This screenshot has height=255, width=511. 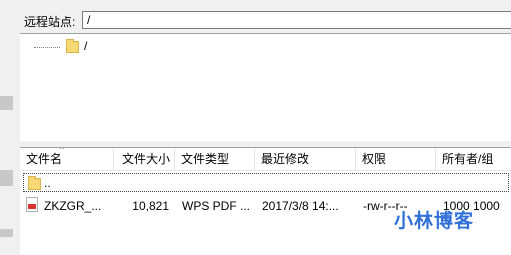 What do you see at coordinates (62, 151) in the screenshot?
I see `sort-ascending-icon: ^` at bounding box center [62, 151].